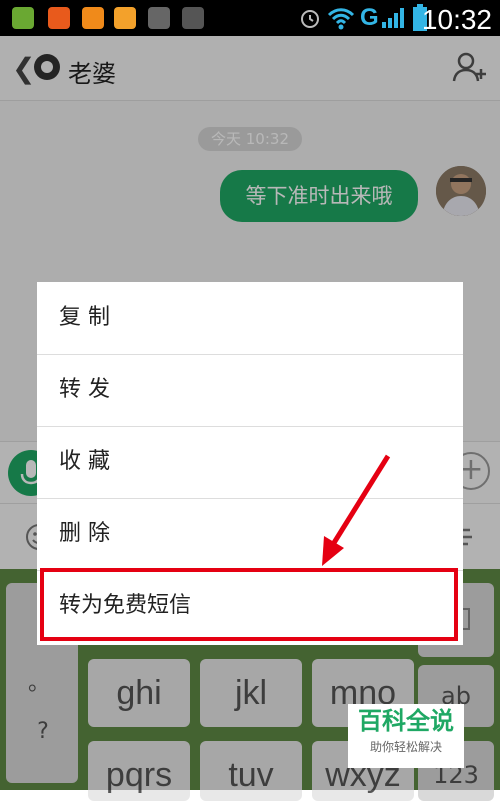  I want to click on watermark-logo: 百科全说 助你轻松解决, so click(406, 736).